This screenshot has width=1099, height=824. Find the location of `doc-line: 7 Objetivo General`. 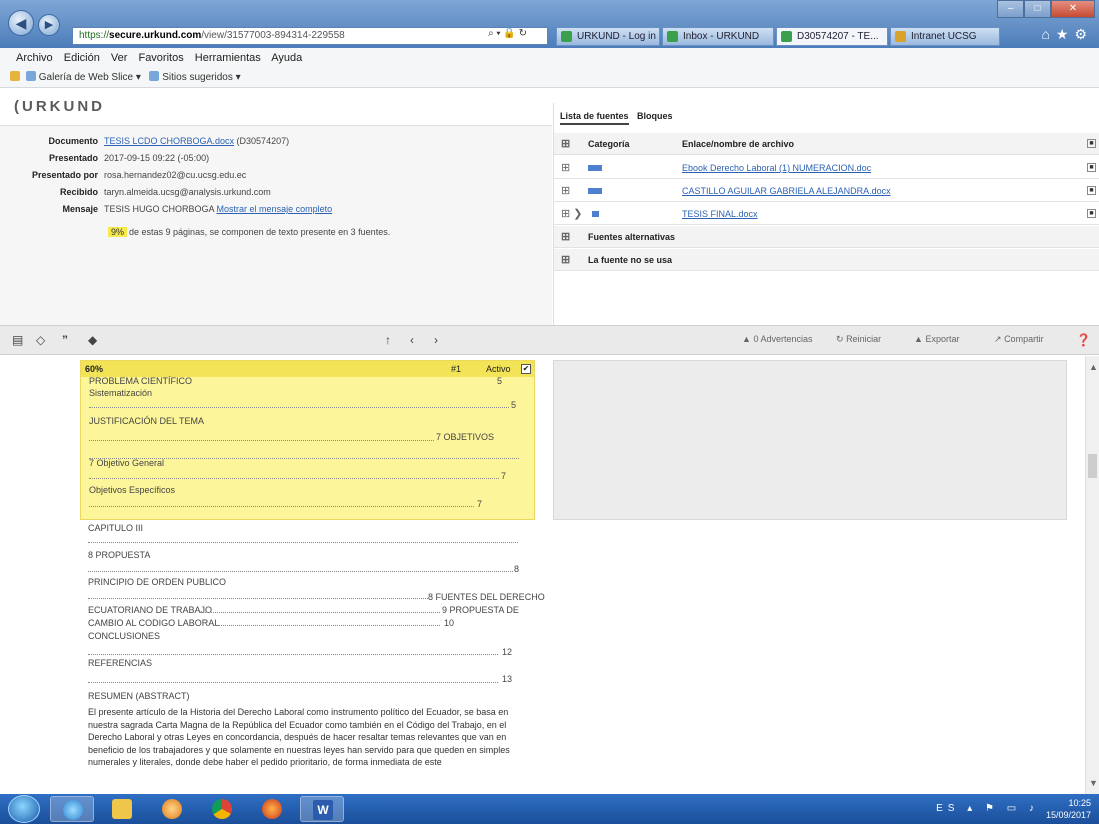

doc-line: 7 Objetivo General is located at coordinates (127, 463).